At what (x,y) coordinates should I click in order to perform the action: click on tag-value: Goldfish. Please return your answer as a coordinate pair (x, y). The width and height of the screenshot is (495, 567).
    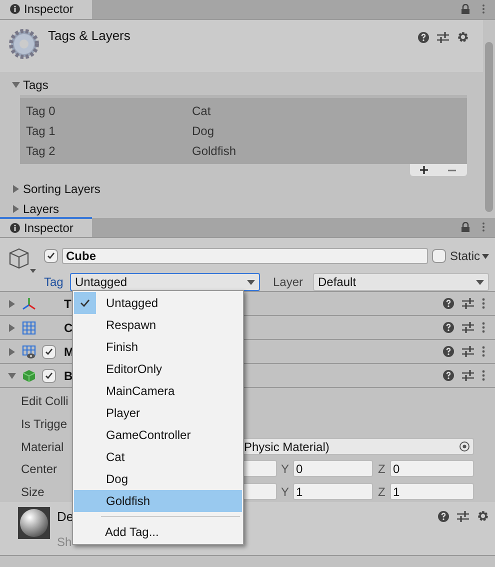
    Looking at the image, I should click on (214, 151).